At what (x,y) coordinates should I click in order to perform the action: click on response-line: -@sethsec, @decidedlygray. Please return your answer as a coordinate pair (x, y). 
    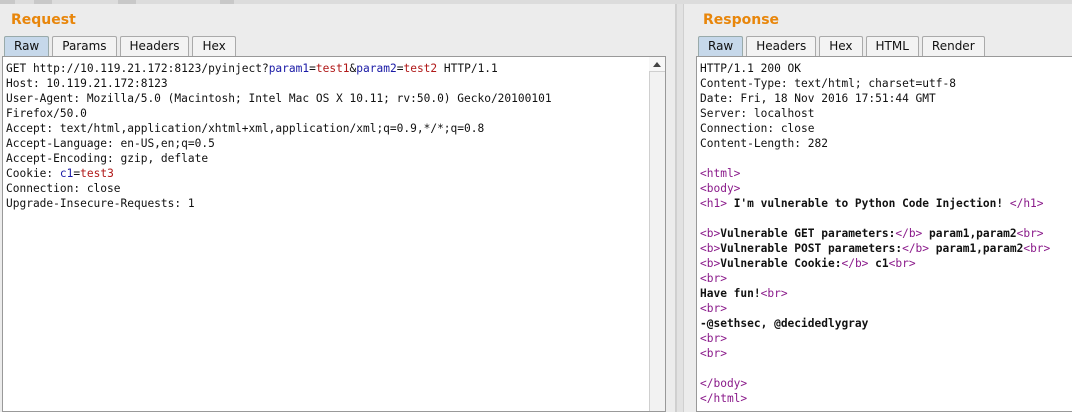
    Looking at the image, I should click on (875, 323).